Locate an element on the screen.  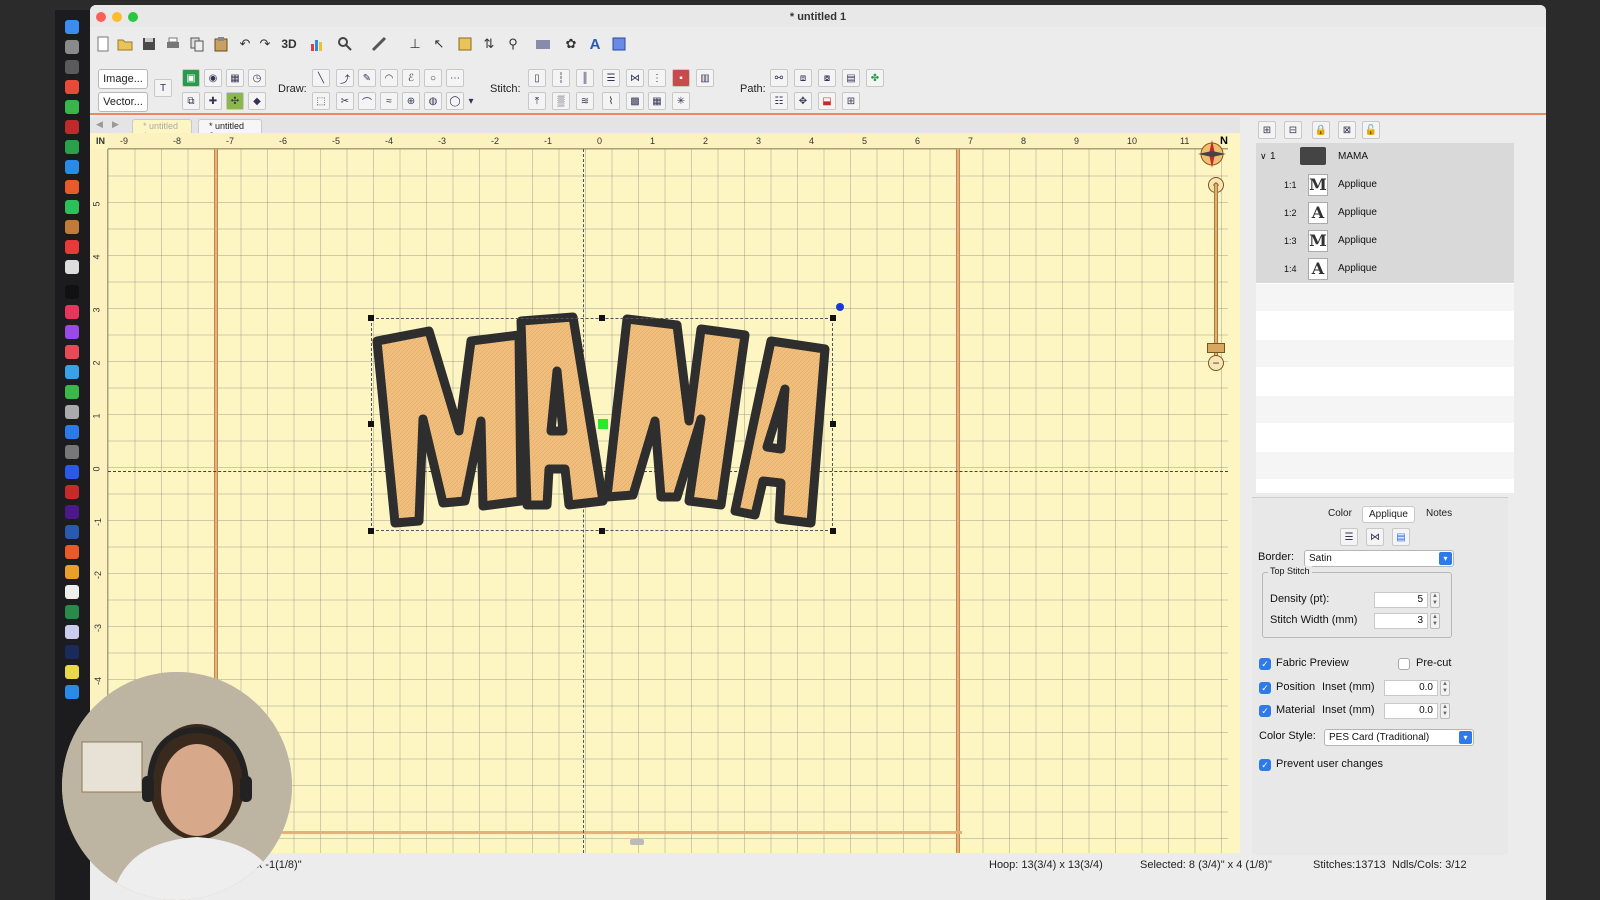
facetime-icon is located at coordinates (72, 207).